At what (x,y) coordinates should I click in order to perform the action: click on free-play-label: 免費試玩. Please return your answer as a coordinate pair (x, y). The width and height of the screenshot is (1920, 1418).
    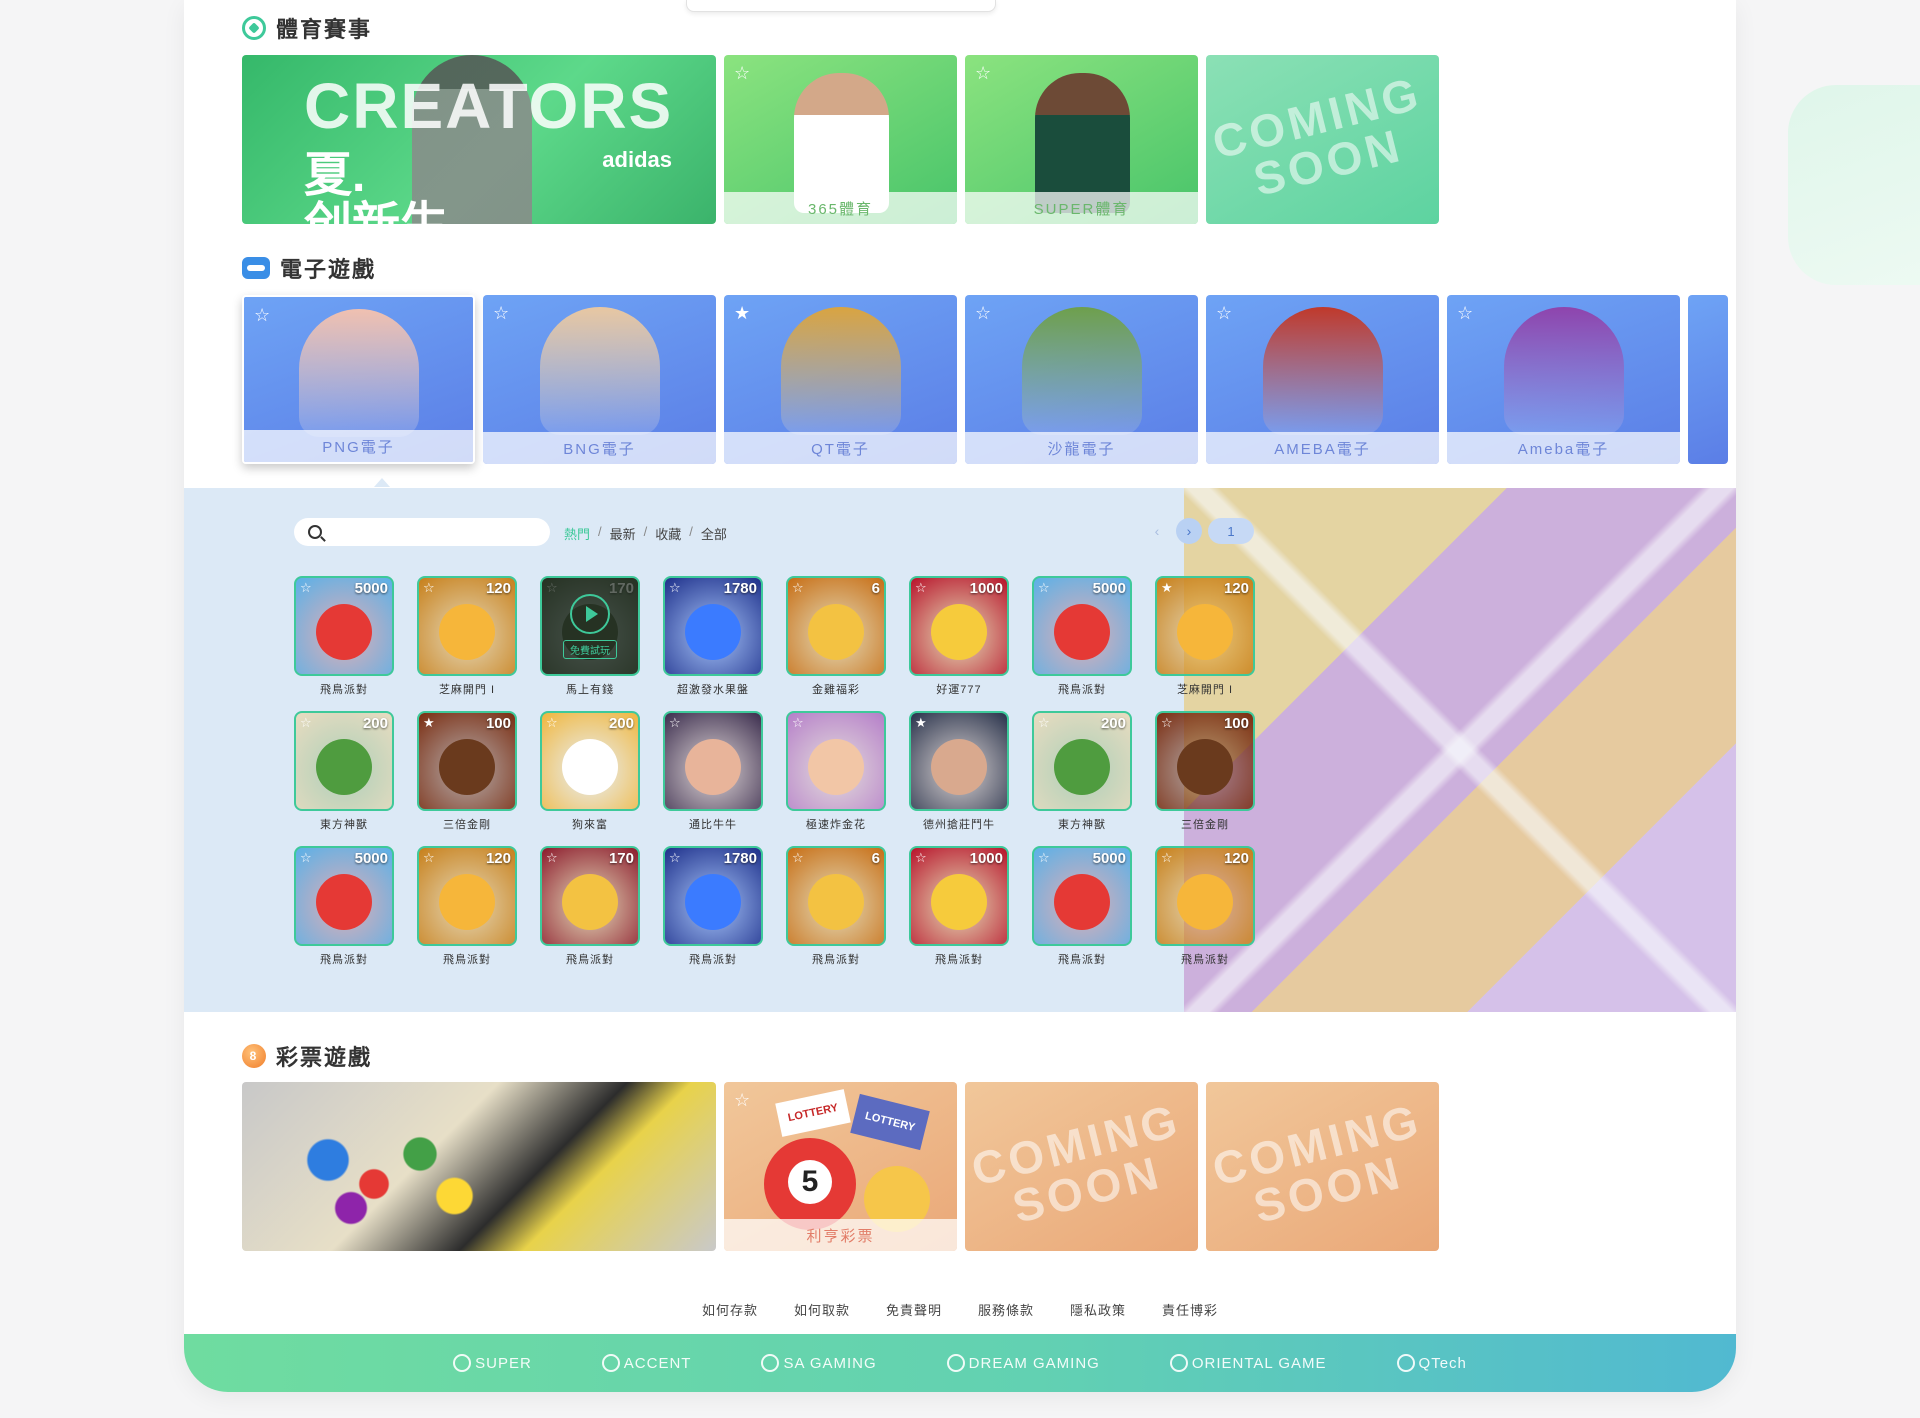
    Looking at the image, I should click on (590, 649).